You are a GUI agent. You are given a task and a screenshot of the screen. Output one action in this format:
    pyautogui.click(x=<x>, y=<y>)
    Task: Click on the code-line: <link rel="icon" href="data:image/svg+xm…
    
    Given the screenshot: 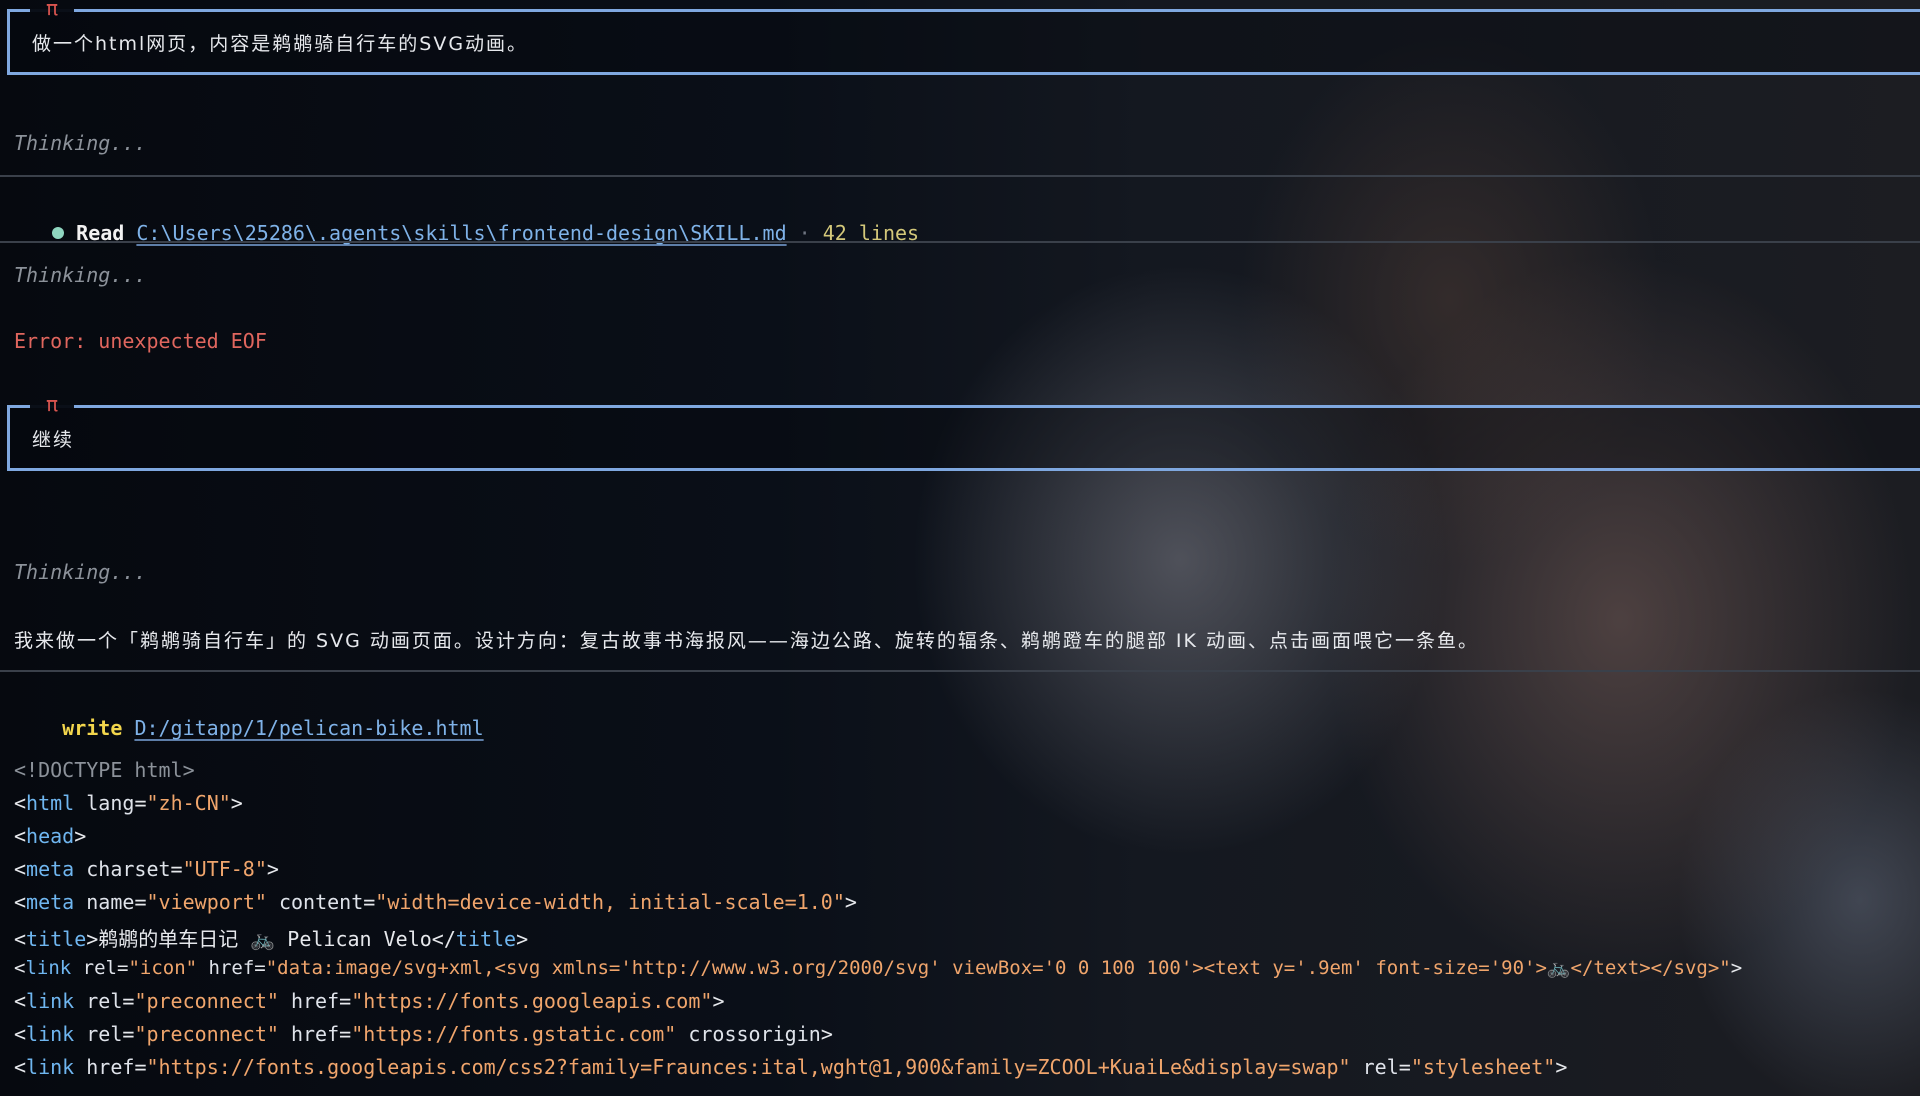 What is the action you would take?
    pyautogui.click(x=878, y=968)
    